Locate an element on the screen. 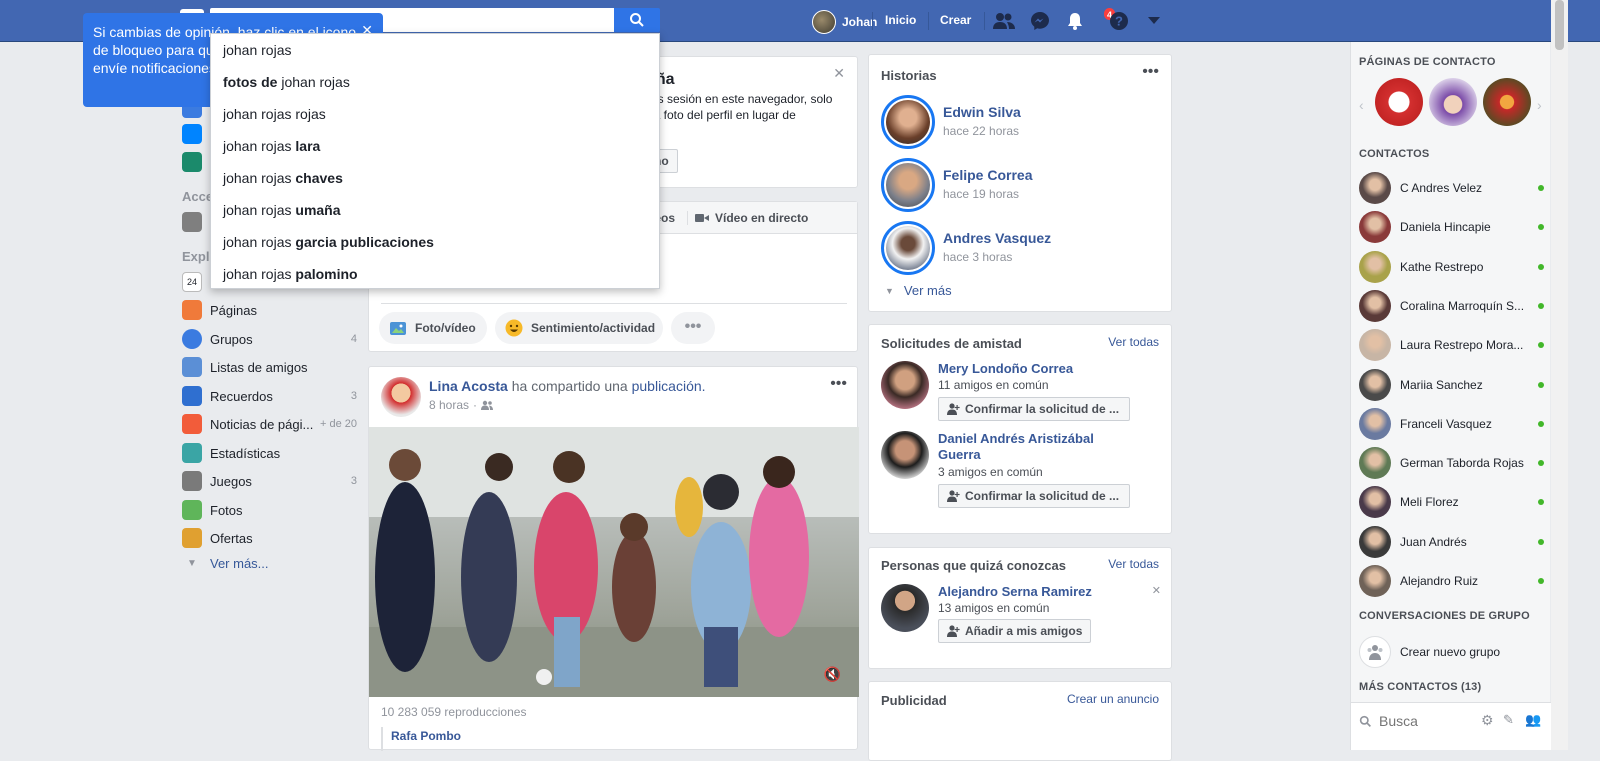 The width and height of the screenshot is (1600, 761). account-menu-chevron-down-icon is located at coordinates (1154, 21).